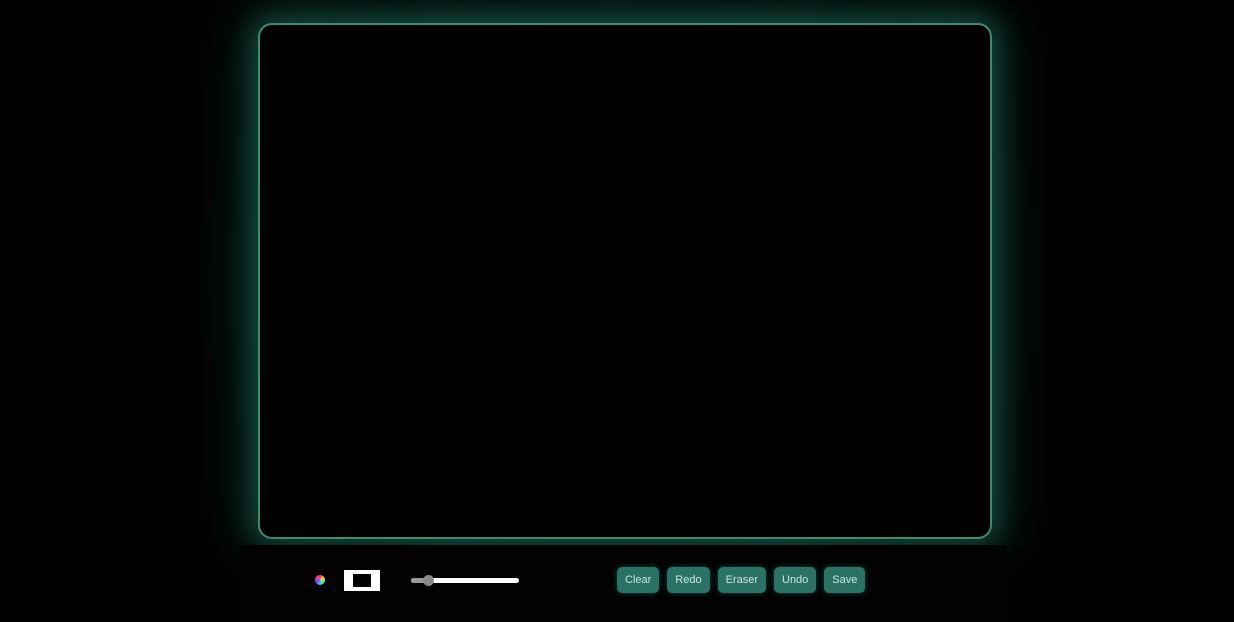 The width and height of the screenshot is (1234, 622). I want to click on redo-button: Redo, so click(688, 580).